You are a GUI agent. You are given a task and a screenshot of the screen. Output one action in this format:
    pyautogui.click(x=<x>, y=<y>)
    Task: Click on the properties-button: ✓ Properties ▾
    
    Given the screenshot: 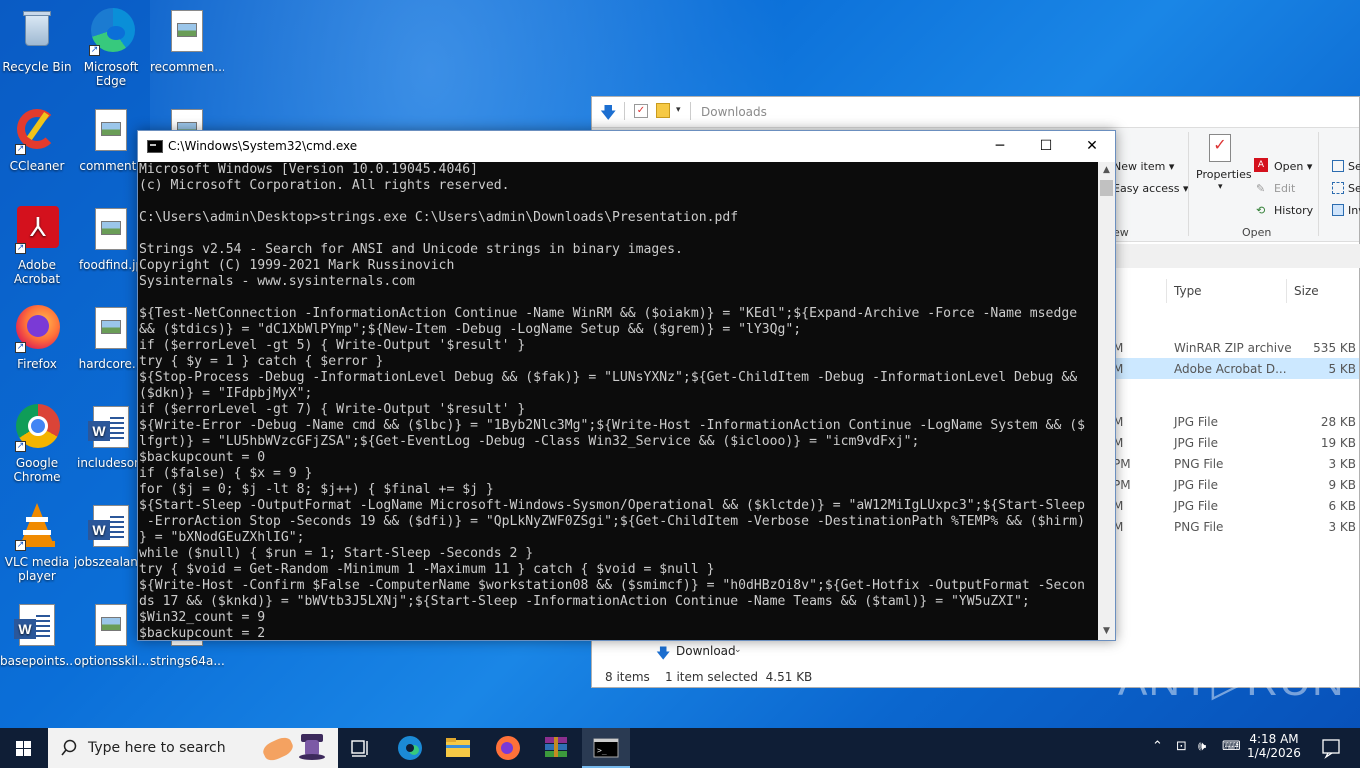 What is the action you would take?
    pyautogui.click(x=1222, y=176)
    